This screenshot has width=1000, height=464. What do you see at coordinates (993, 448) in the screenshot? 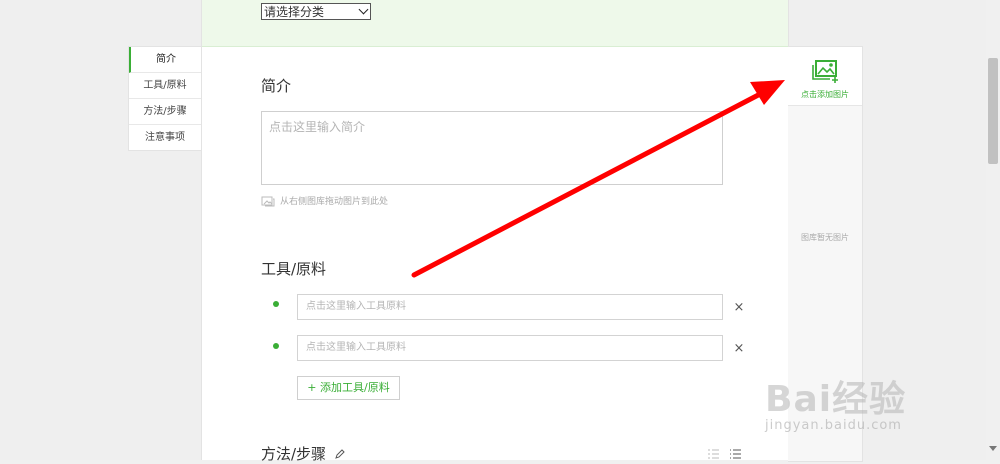
I see `scroll-down-arrow-icon` at bounding box center [993, 448].